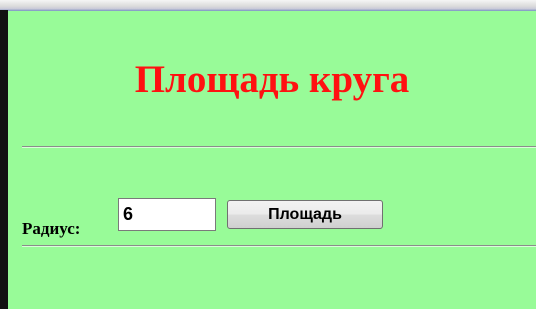 Image resolution: width=536 pixels, height=309 pixels. I want to click on bottom-divider, so click(279, 246).